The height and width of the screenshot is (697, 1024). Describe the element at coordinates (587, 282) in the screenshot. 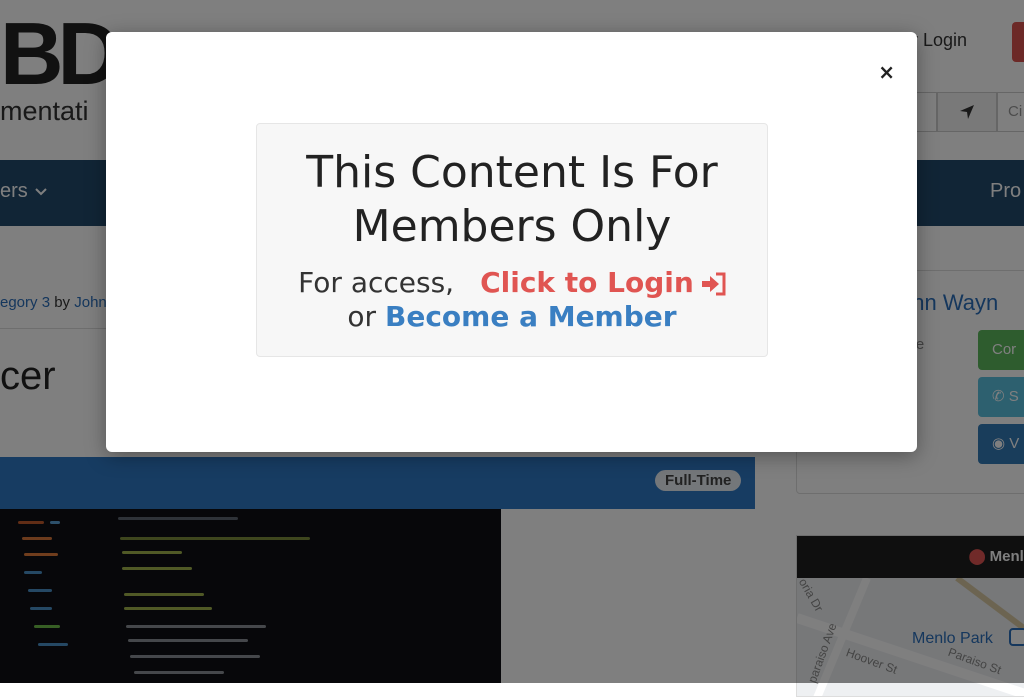

I see `login-link-label: Click to Login` at that location.